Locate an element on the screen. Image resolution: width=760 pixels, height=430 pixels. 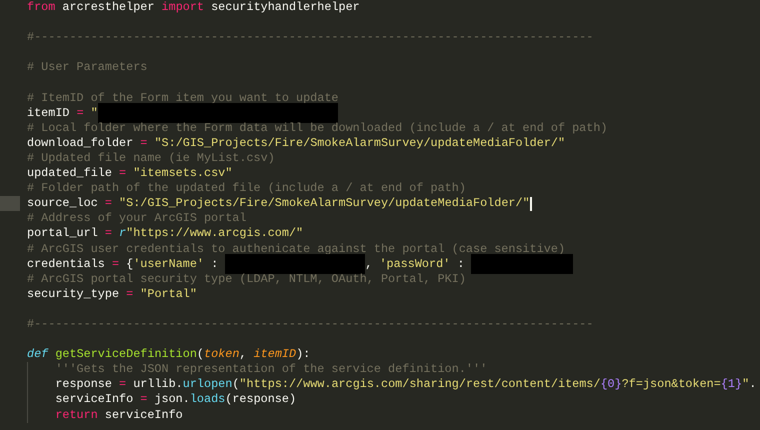
code-text: download_folder = "S:/GIS_Projects/Fire/SmokeAlarmSurvey/updateMediaFolder/" is located at coordinates (296, 143).